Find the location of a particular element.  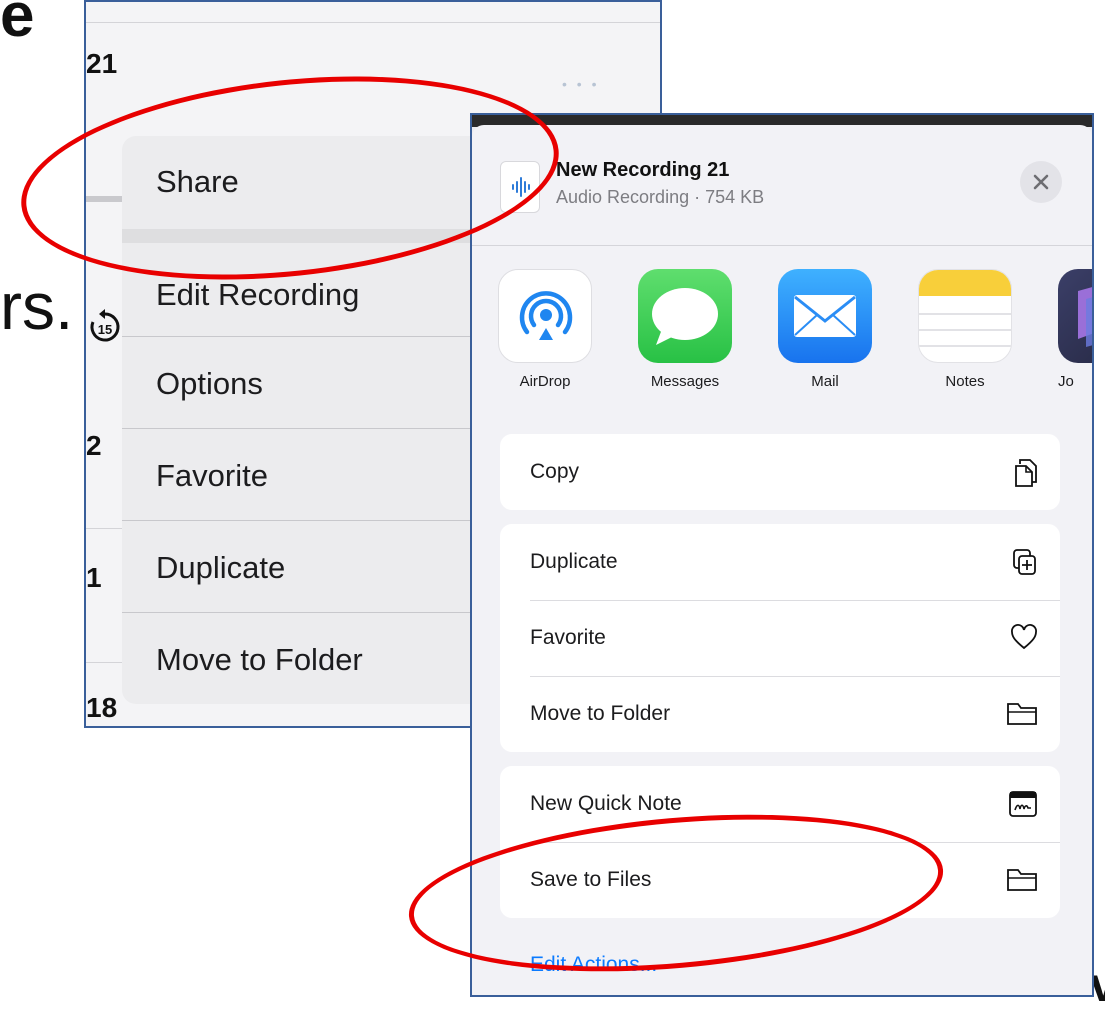

background-text-fragment: e is located at coordinates (17, 25).